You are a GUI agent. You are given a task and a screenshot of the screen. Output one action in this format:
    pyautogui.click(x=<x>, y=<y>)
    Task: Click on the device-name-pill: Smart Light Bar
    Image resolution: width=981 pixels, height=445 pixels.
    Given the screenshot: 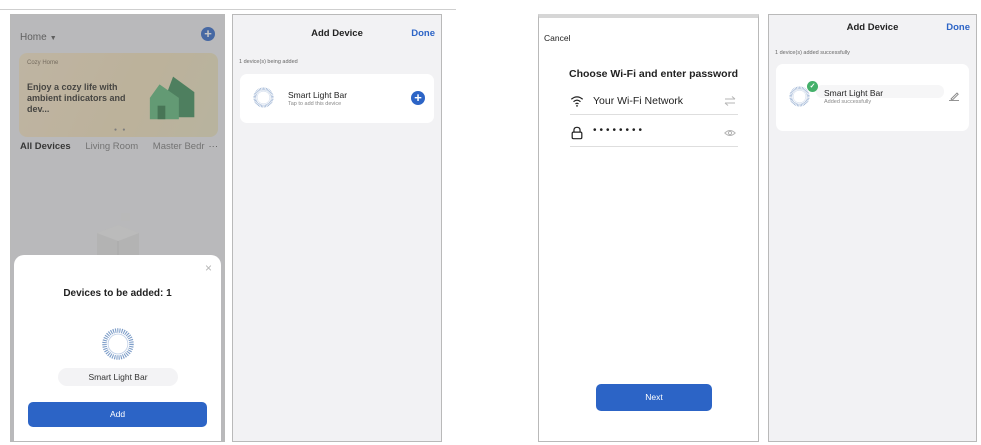 What is the action you would take?
    pyautogui.click(x=118, y=377)
    